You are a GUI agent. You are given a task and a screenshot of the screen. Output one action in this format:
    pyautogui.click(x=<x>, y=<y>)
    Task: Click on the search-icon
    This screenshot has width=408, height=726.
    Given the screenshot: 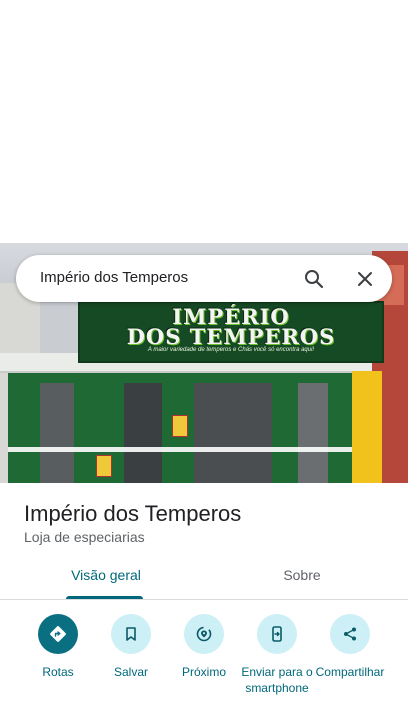 What is the action you would take?
    pyautogui.click(x=314, y=279)
    